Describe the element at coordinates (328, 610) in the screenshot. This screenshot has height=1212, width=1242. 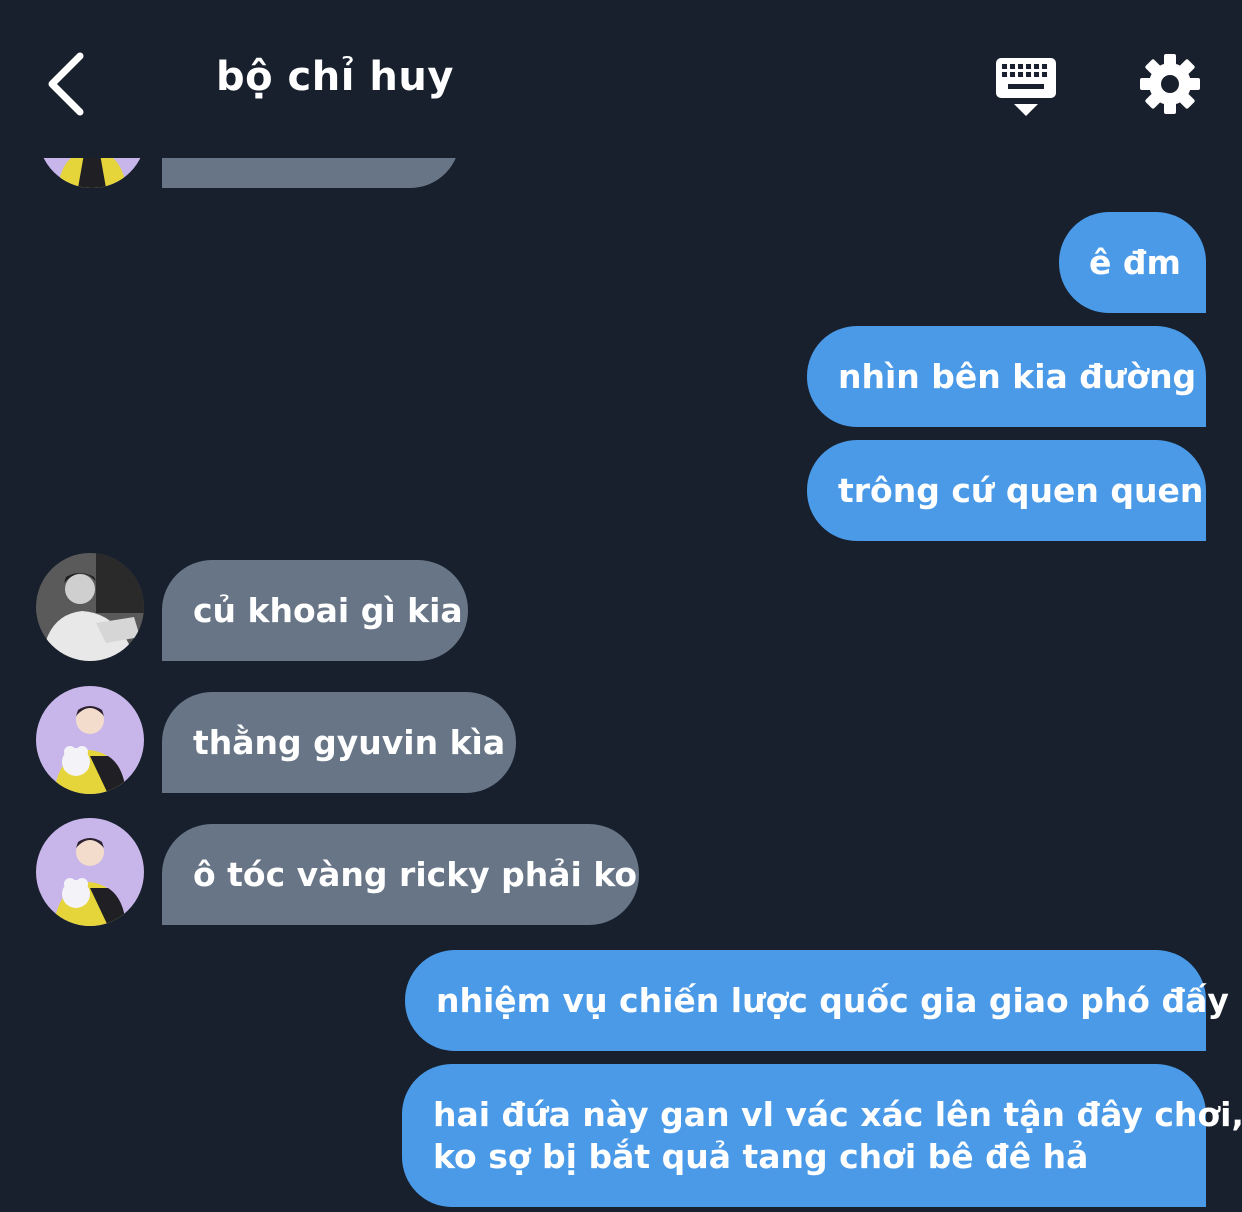
I see `message-text: củ khoai gì kia` at that location.